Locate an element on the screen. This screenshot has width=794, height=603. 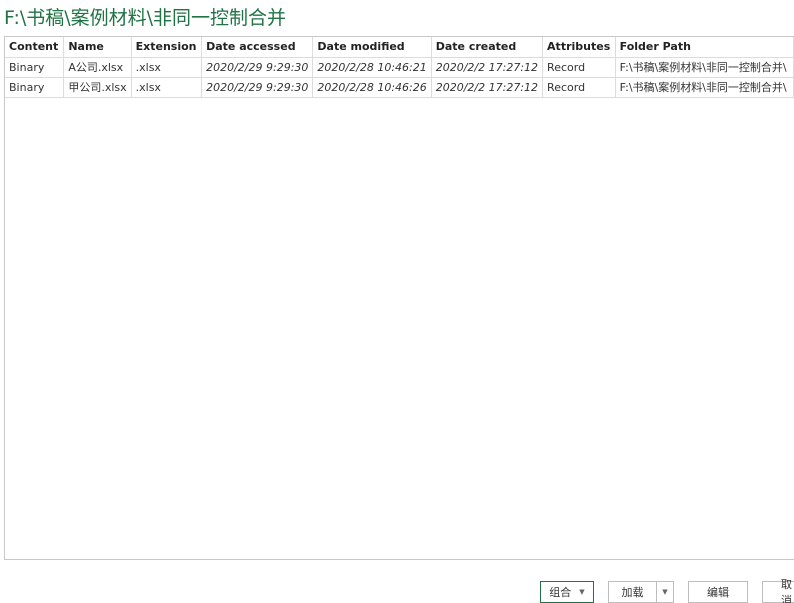
folder-title: F:\书稿\案例材料\非同一控制合并 is located at coordinates (145, 18).